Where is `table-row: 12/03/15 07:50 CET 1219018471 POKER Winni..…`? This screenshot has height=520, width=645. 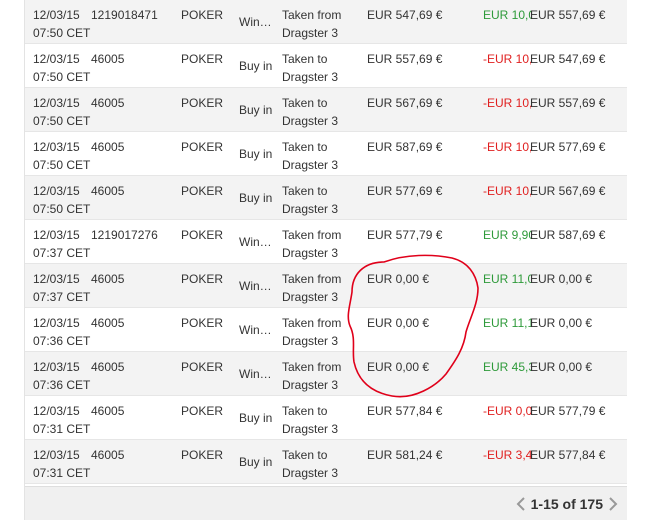 table-row: 12/03/15 07:50 CET 1219018471 POKER Winni..… is located at coordinates (326, 22).